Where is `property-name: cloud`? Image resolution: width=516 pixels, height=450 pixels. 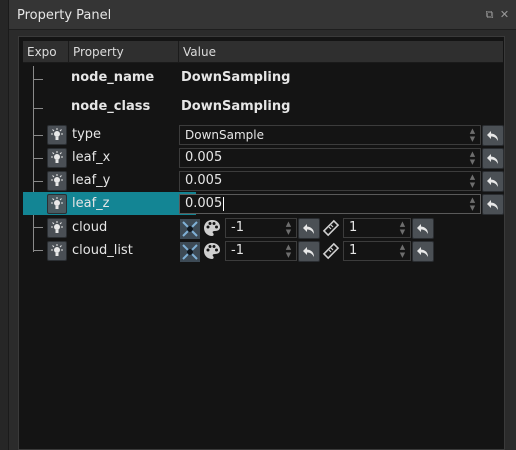 property-name: cloud is located at coordinates (90, 227).